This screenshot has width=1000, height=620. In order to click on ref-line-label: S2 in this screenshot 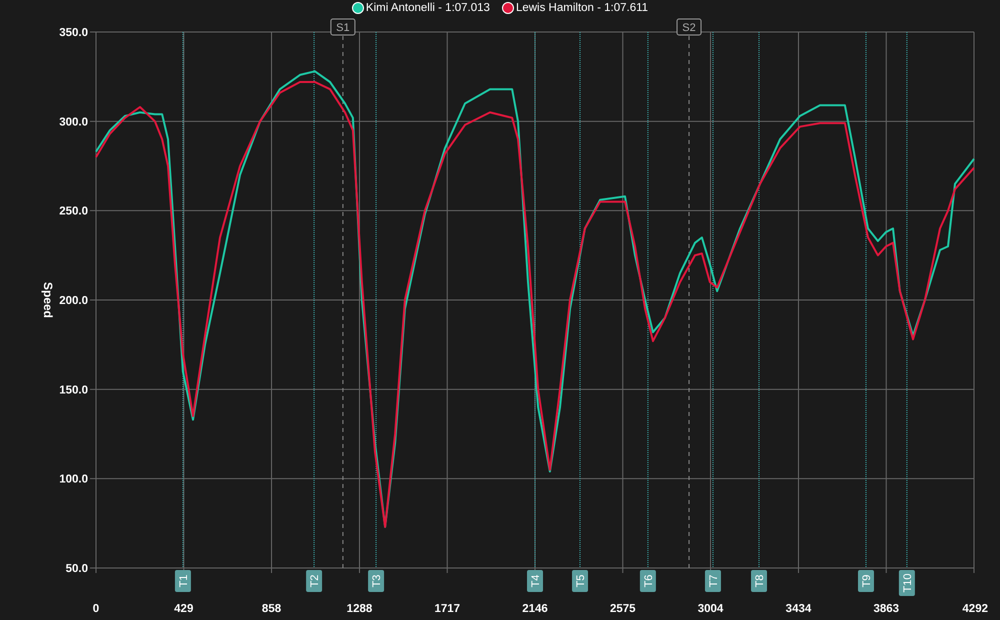, I will do `click(689, 28)`.